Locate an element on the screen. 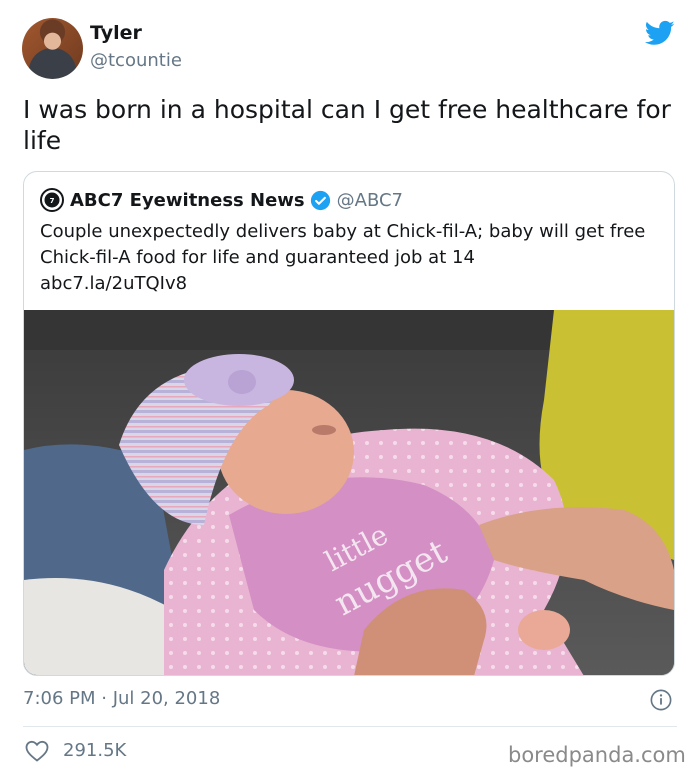  info-icon is located at coordinates (661, 700).